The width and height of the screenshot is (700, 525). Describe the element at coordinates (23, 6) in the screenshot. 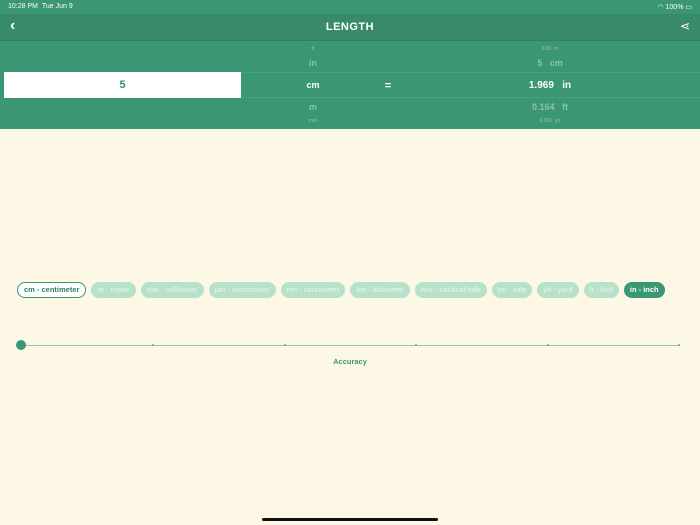

I see `status-time: 10:28 PM` at that location.